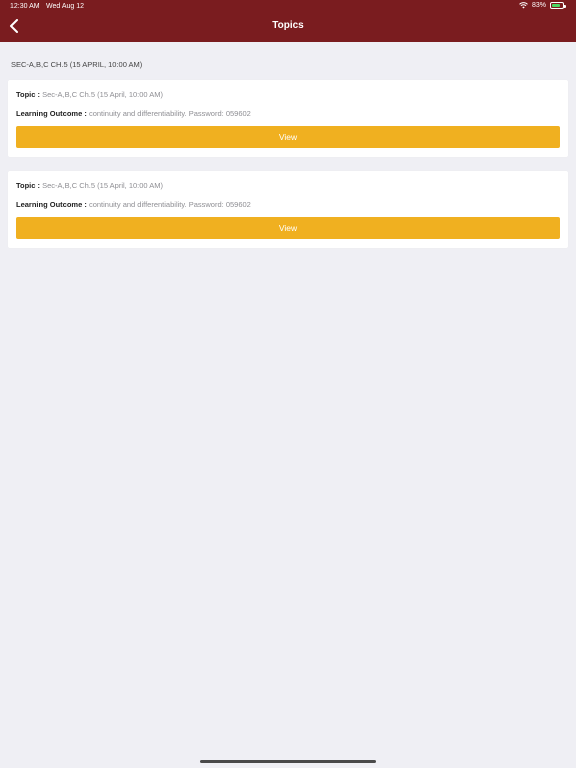 Image resolution: width=576 pixels, height=768 pixels. What do you see at coordinates (565, 6) in the screenshot?
I see `battery-tip` at bounding box center [565, 6].